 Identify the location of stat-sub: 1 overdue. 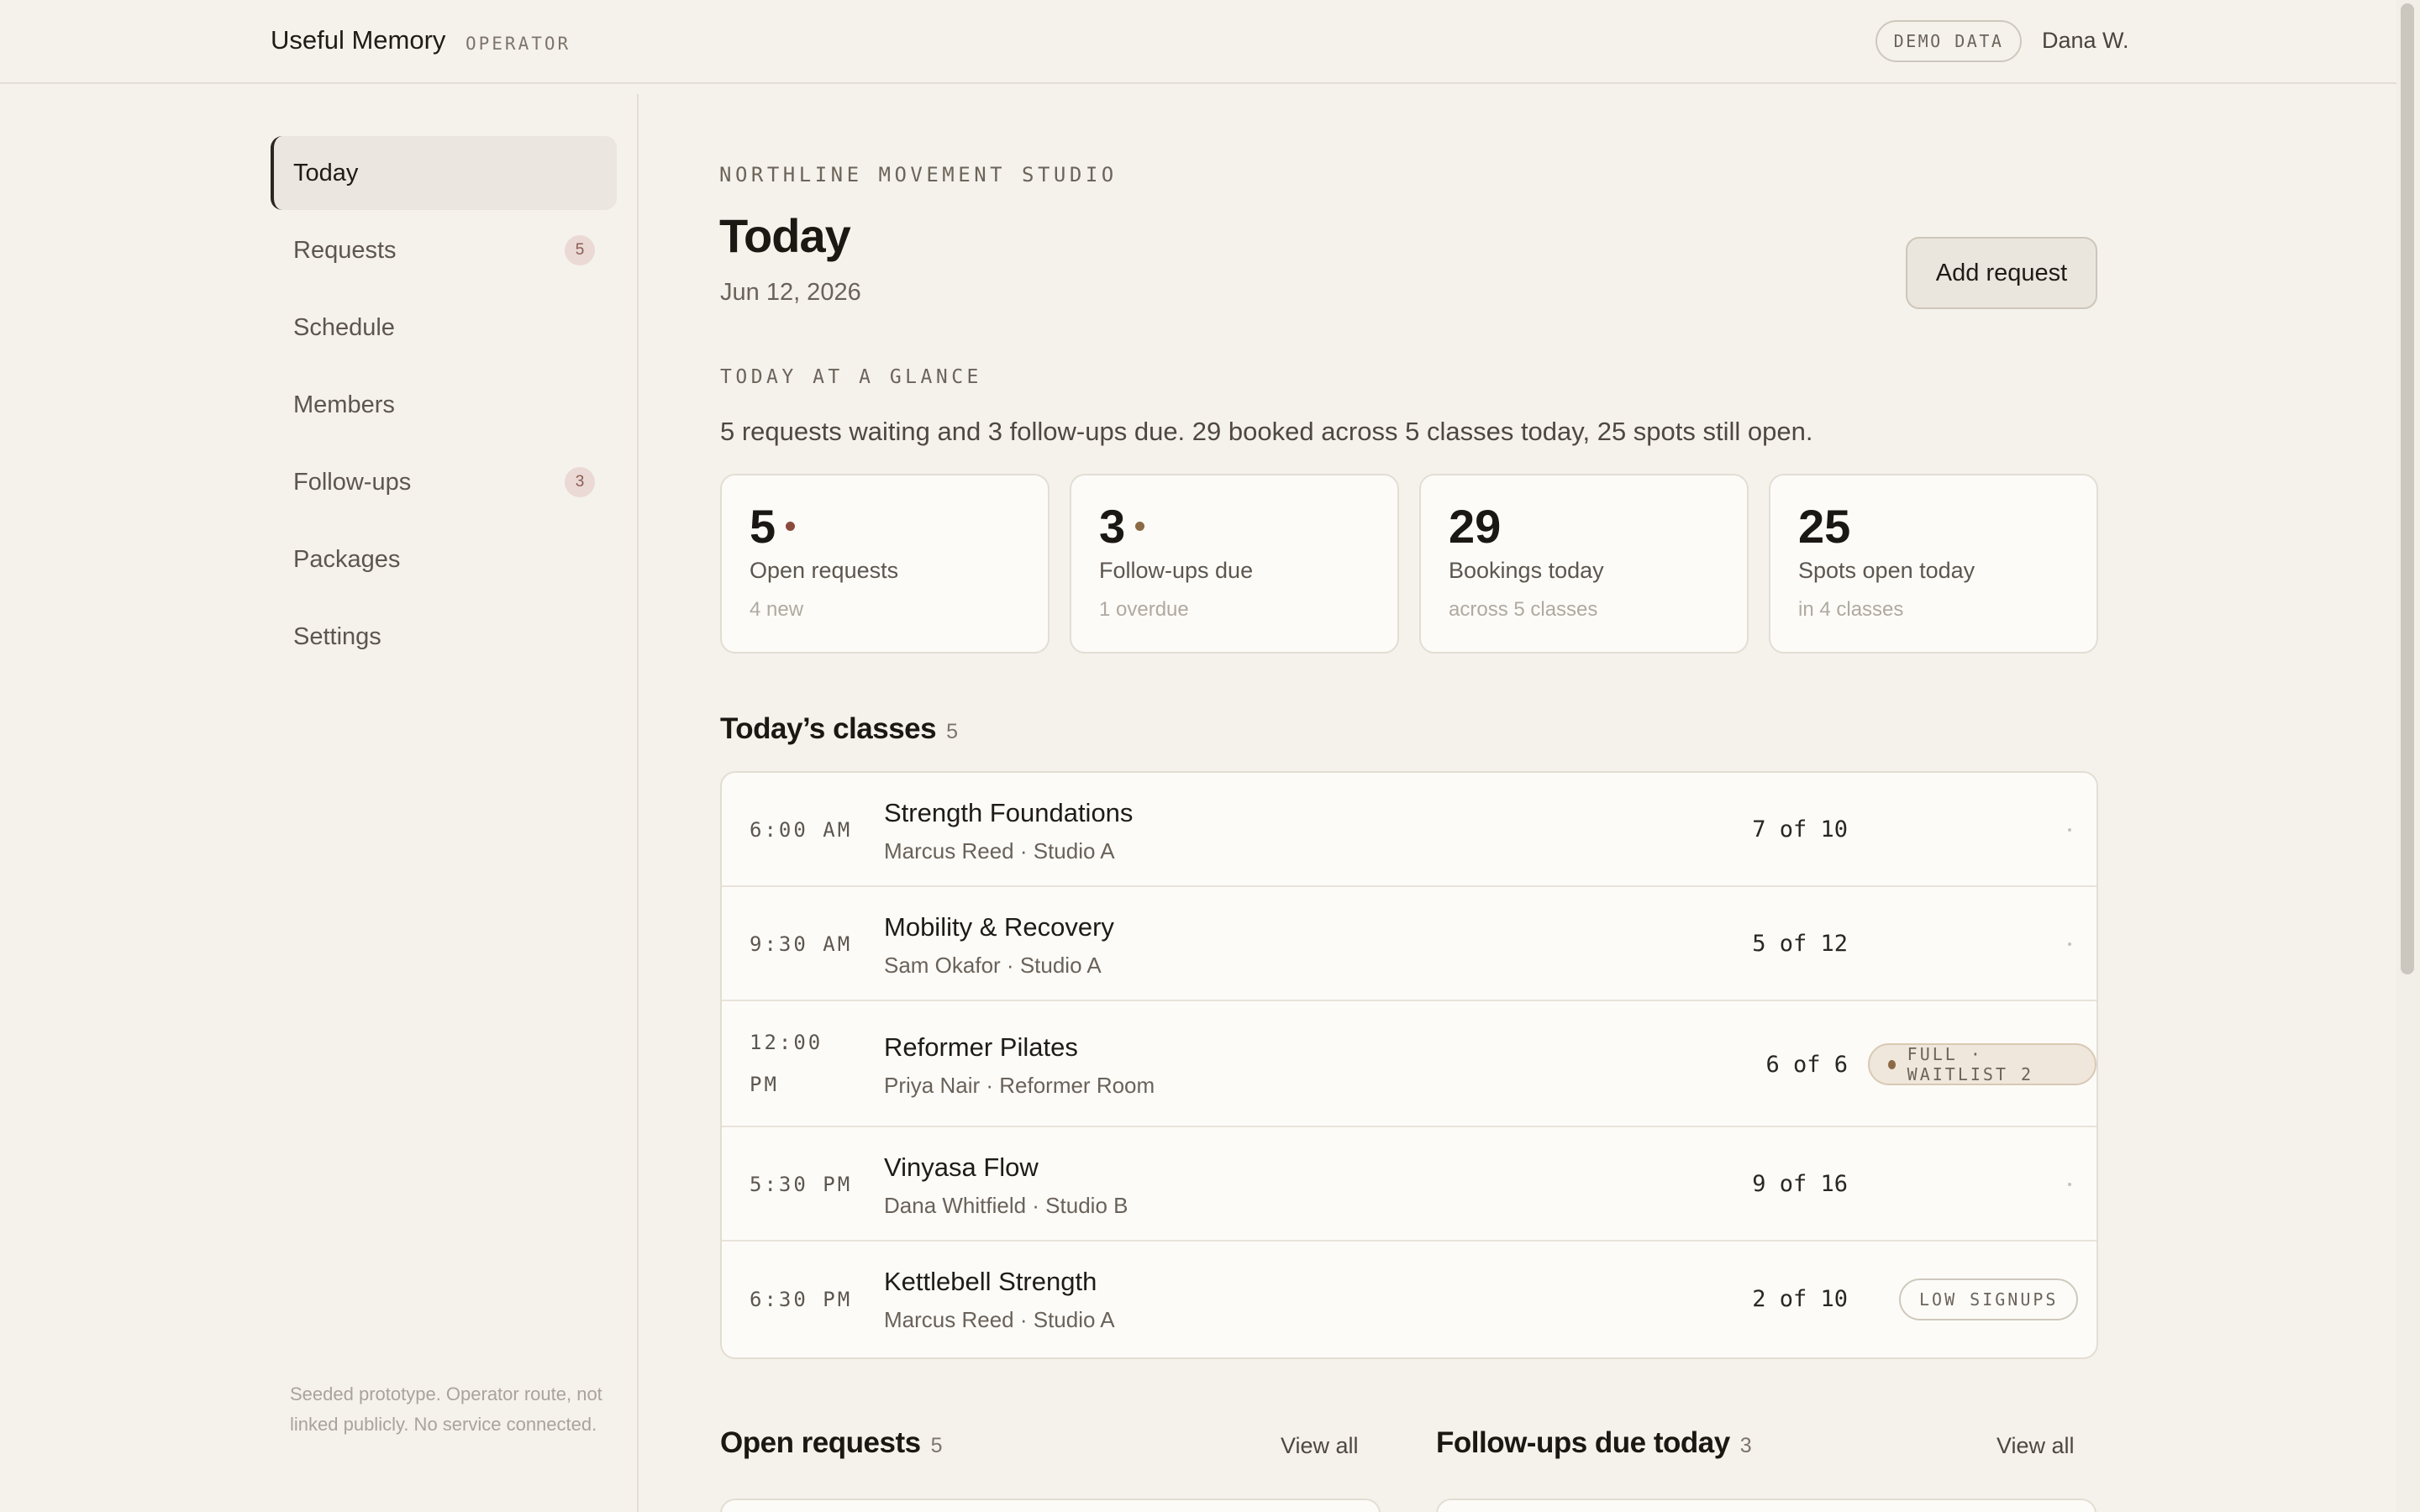
(1144, 609).